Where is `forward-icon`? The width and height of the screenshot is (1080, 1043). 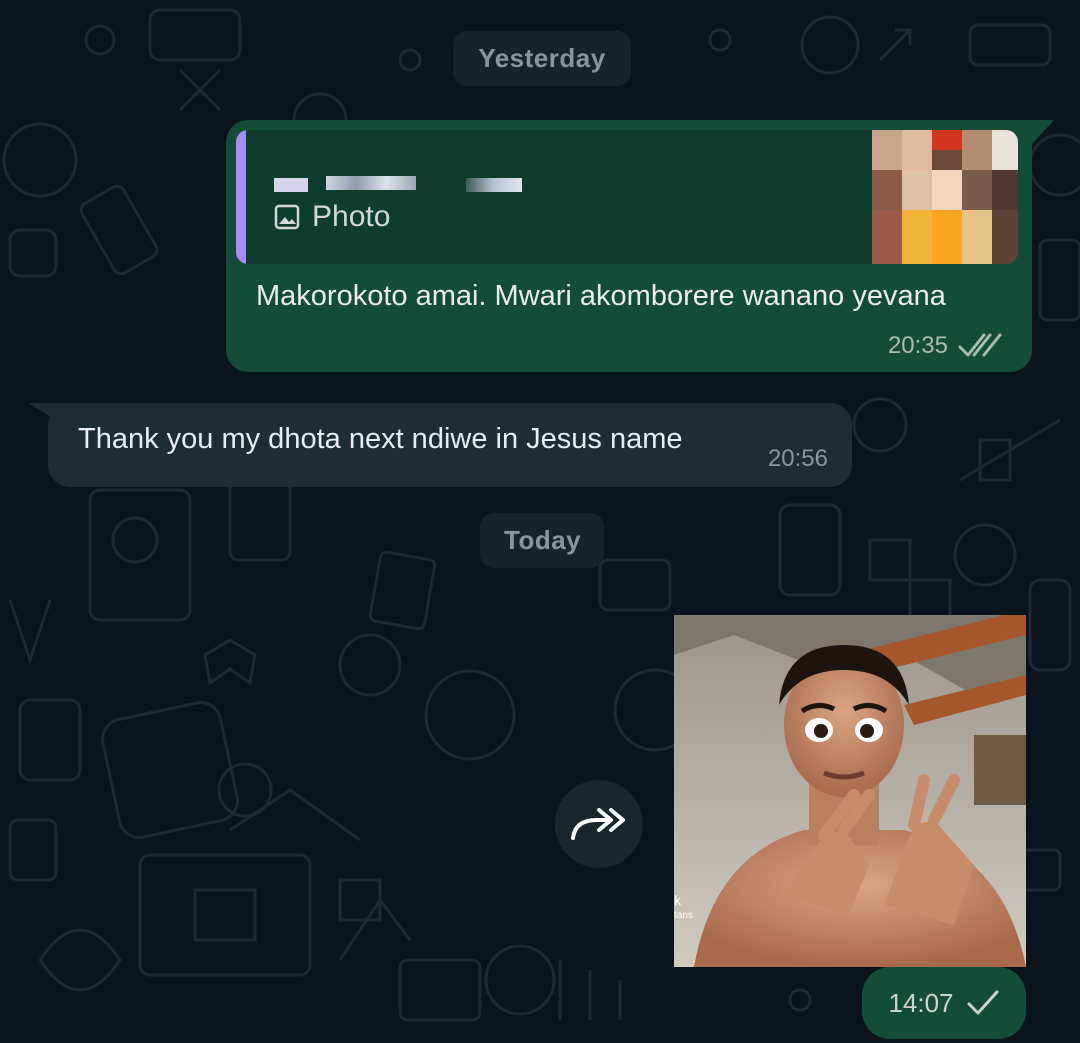
forward-icon is located at coordinates (598, 824).